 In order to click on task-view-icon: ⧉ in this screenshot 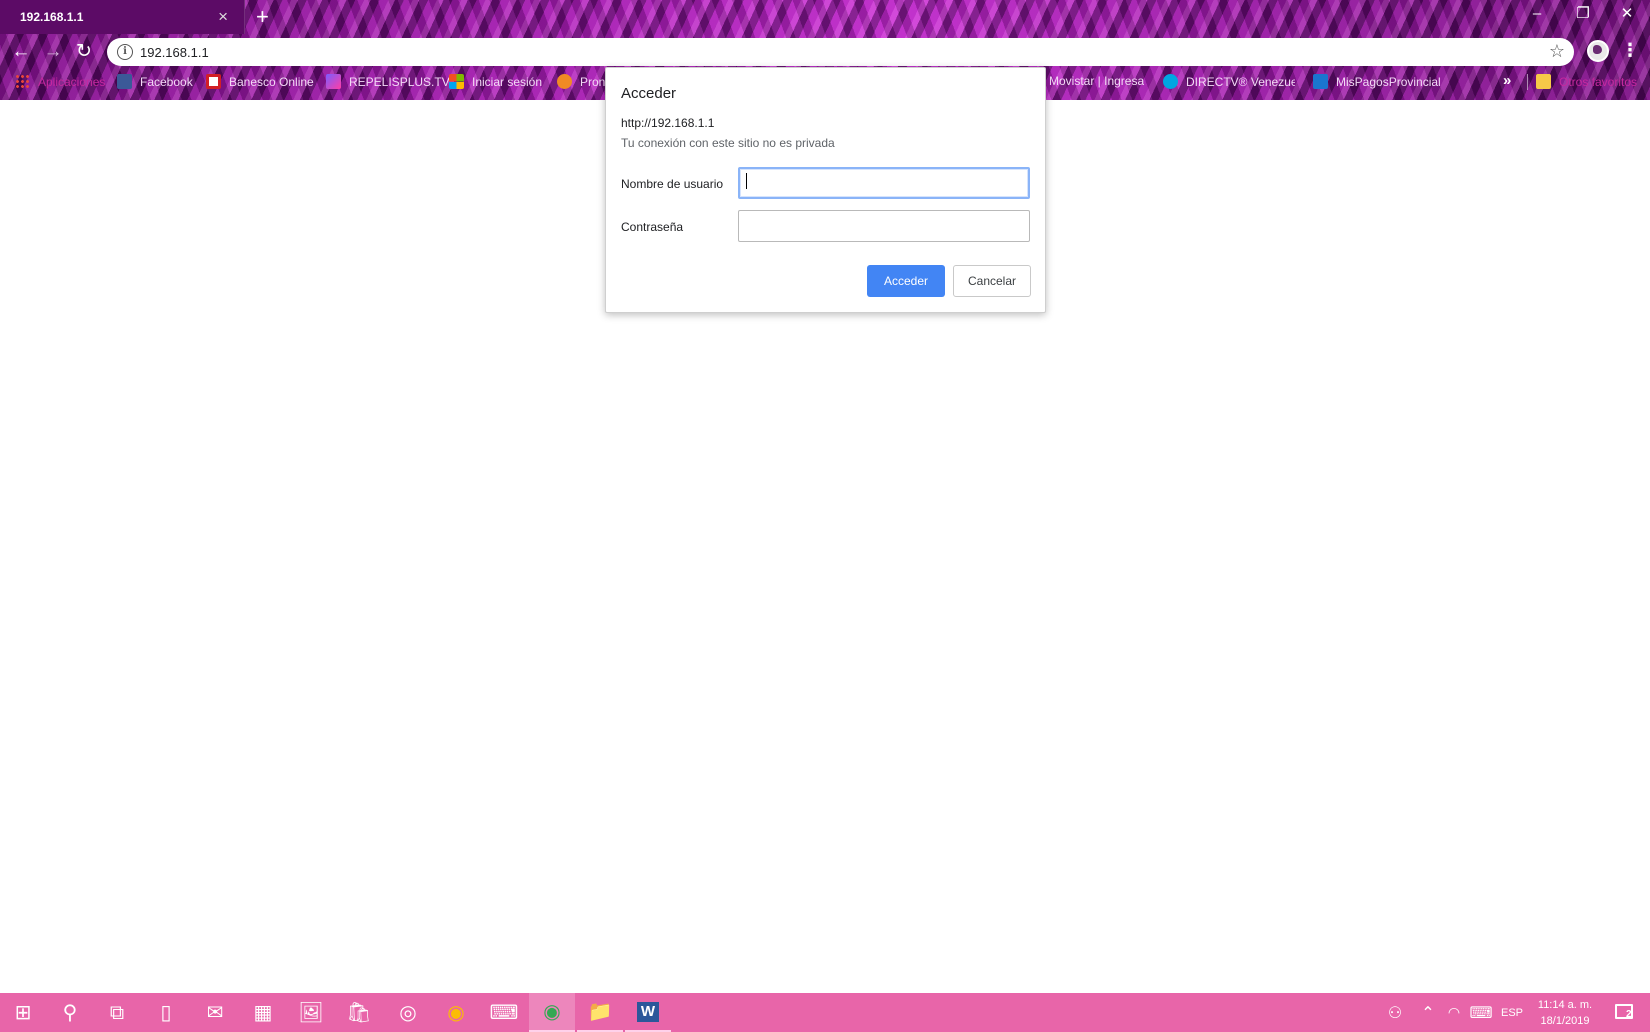, I will do `click(117, 1012)`.